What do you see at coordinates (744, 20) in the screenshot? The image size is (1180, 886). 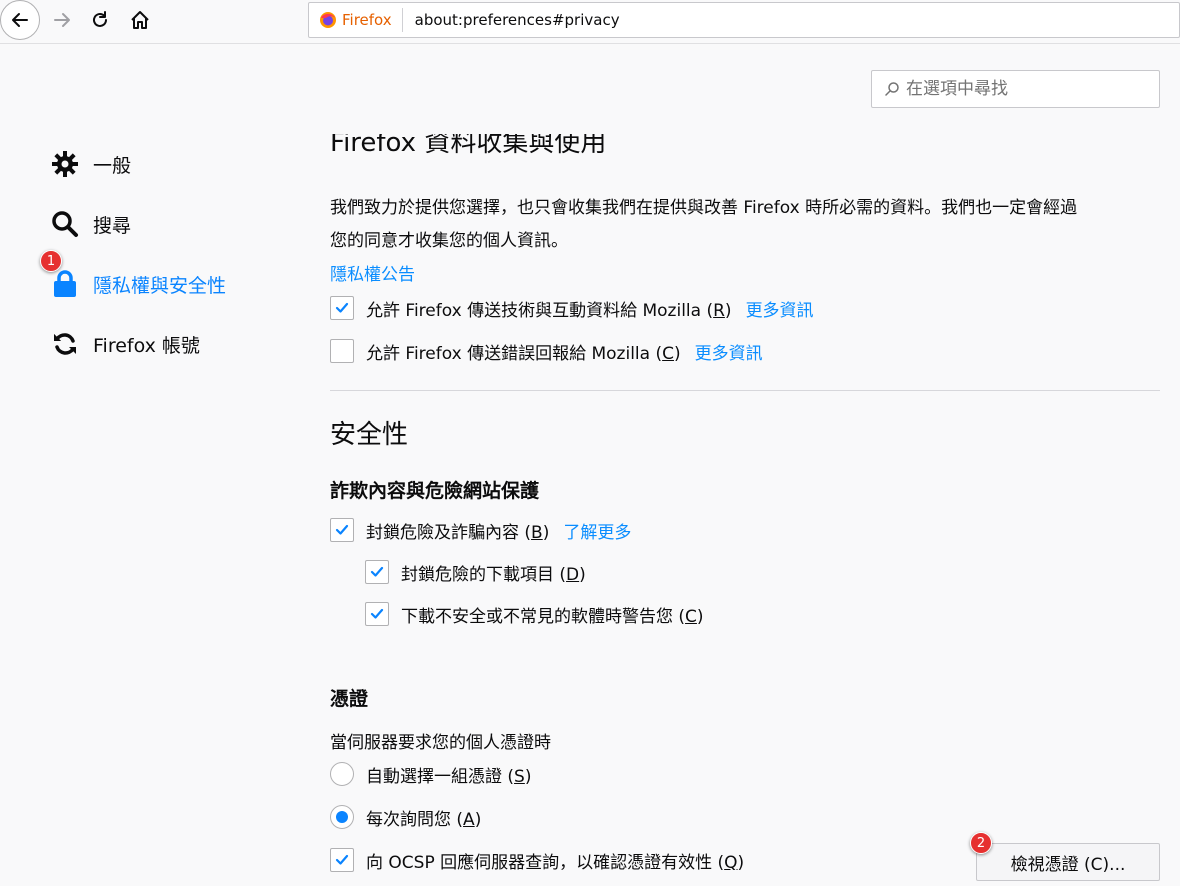 I see `url-bar: Firefox about:preferences#privacy` at bounding box center [744, 20].